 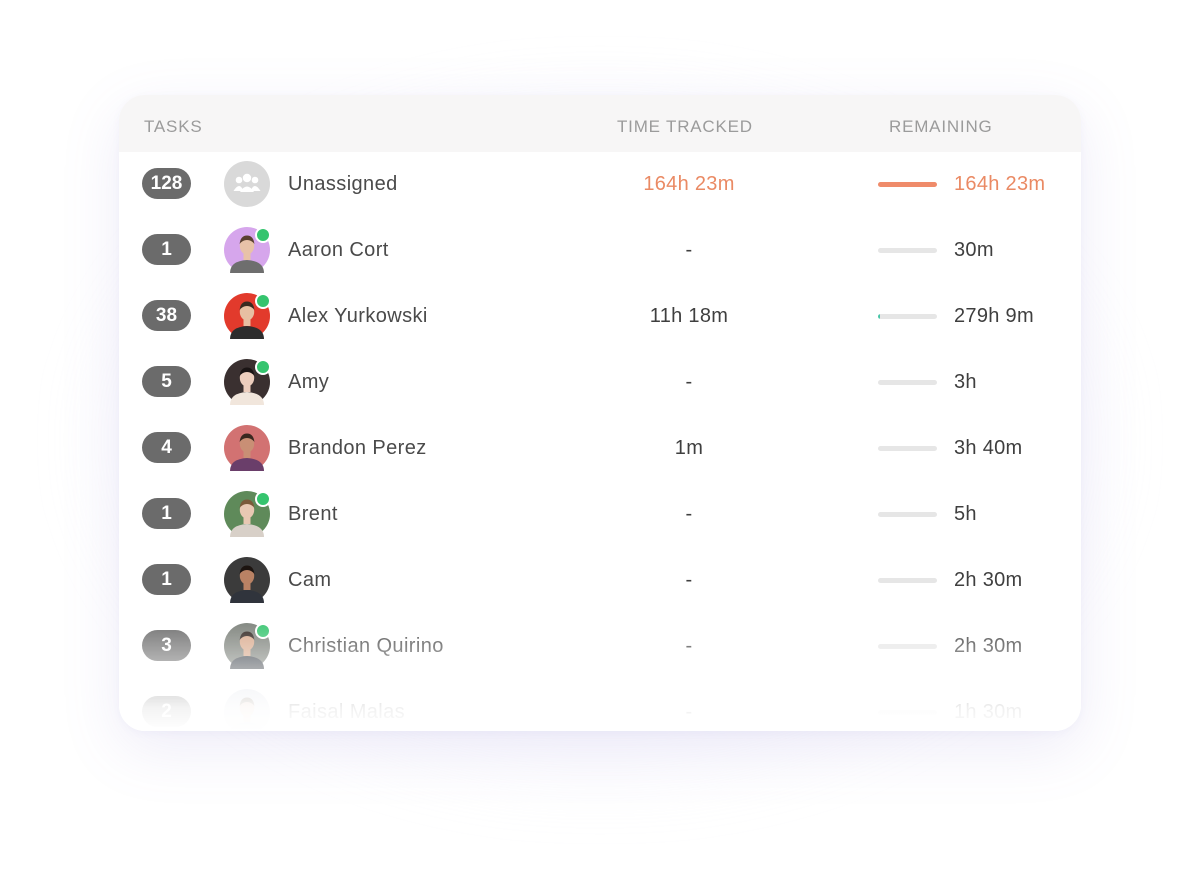 What do you see at coordinates (166, 183) in the screenshot?
I see `task-count-badge: 128` at bounding box center [166, 183].